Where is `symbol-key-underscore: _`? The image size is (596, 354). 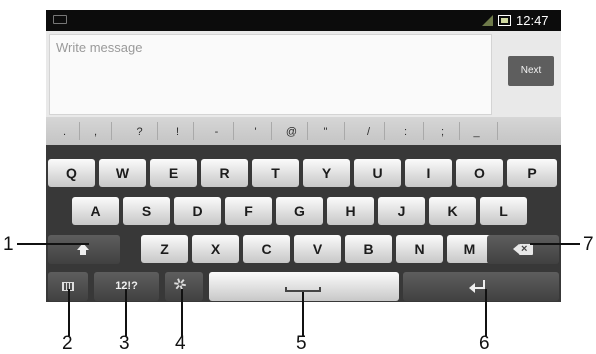
symbol-key-underscore: _ is located at coordinates (476, 131).